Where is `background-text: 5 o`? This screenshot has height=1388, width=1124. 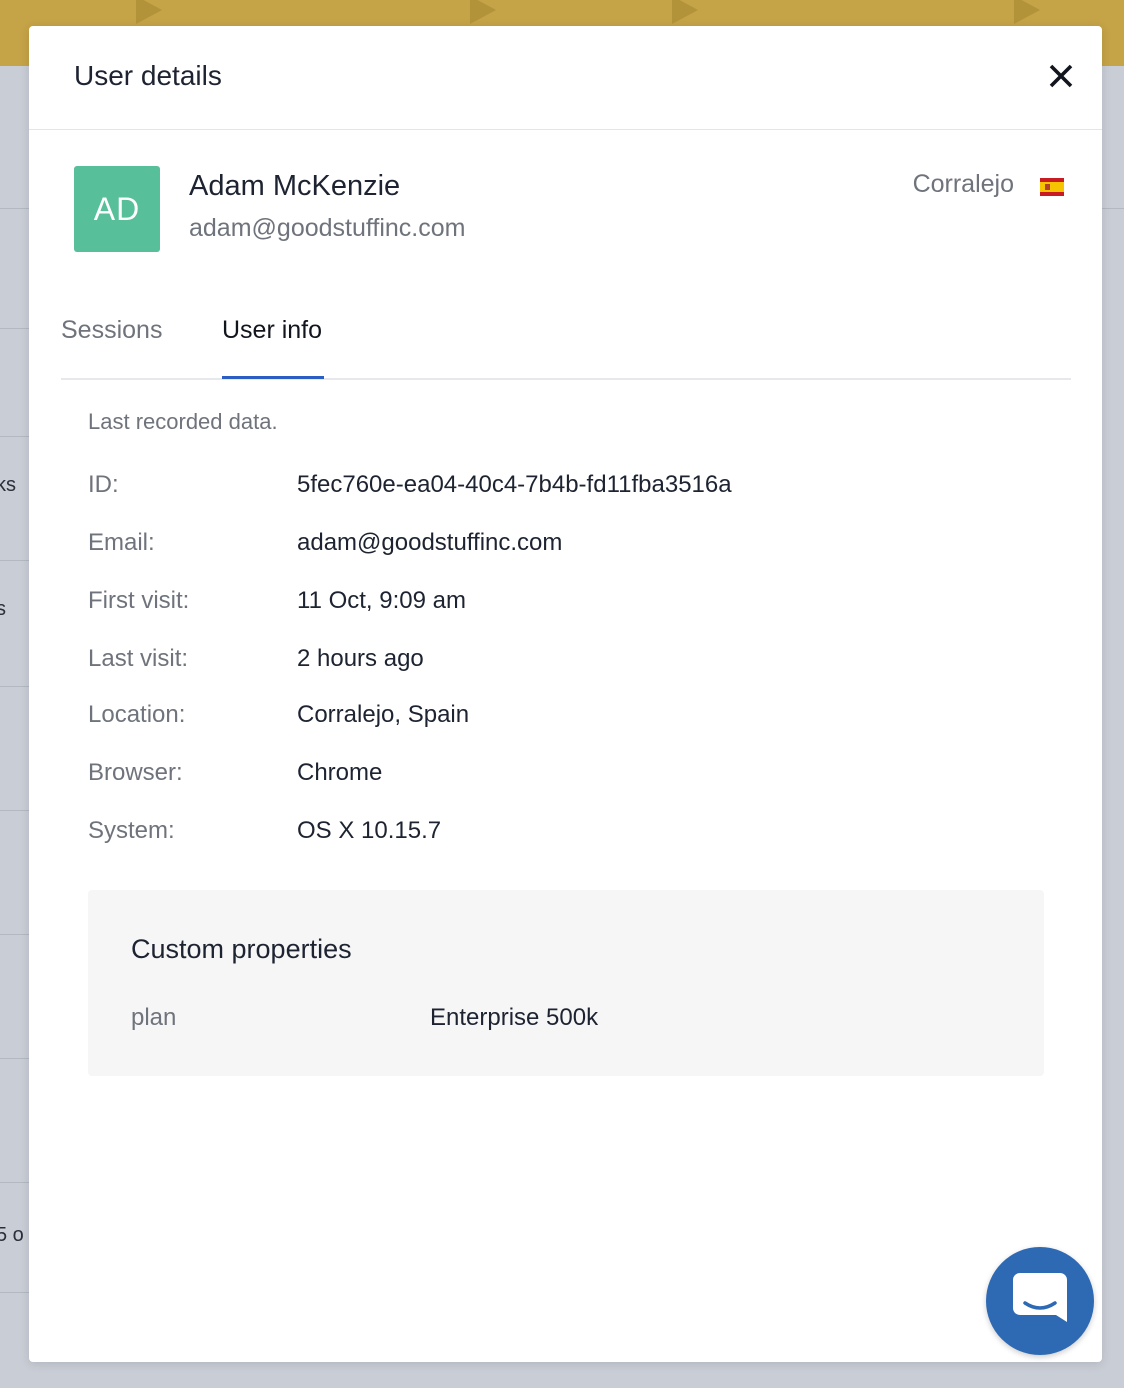 background-text: 5 o is located at coordinates (12, 1235).